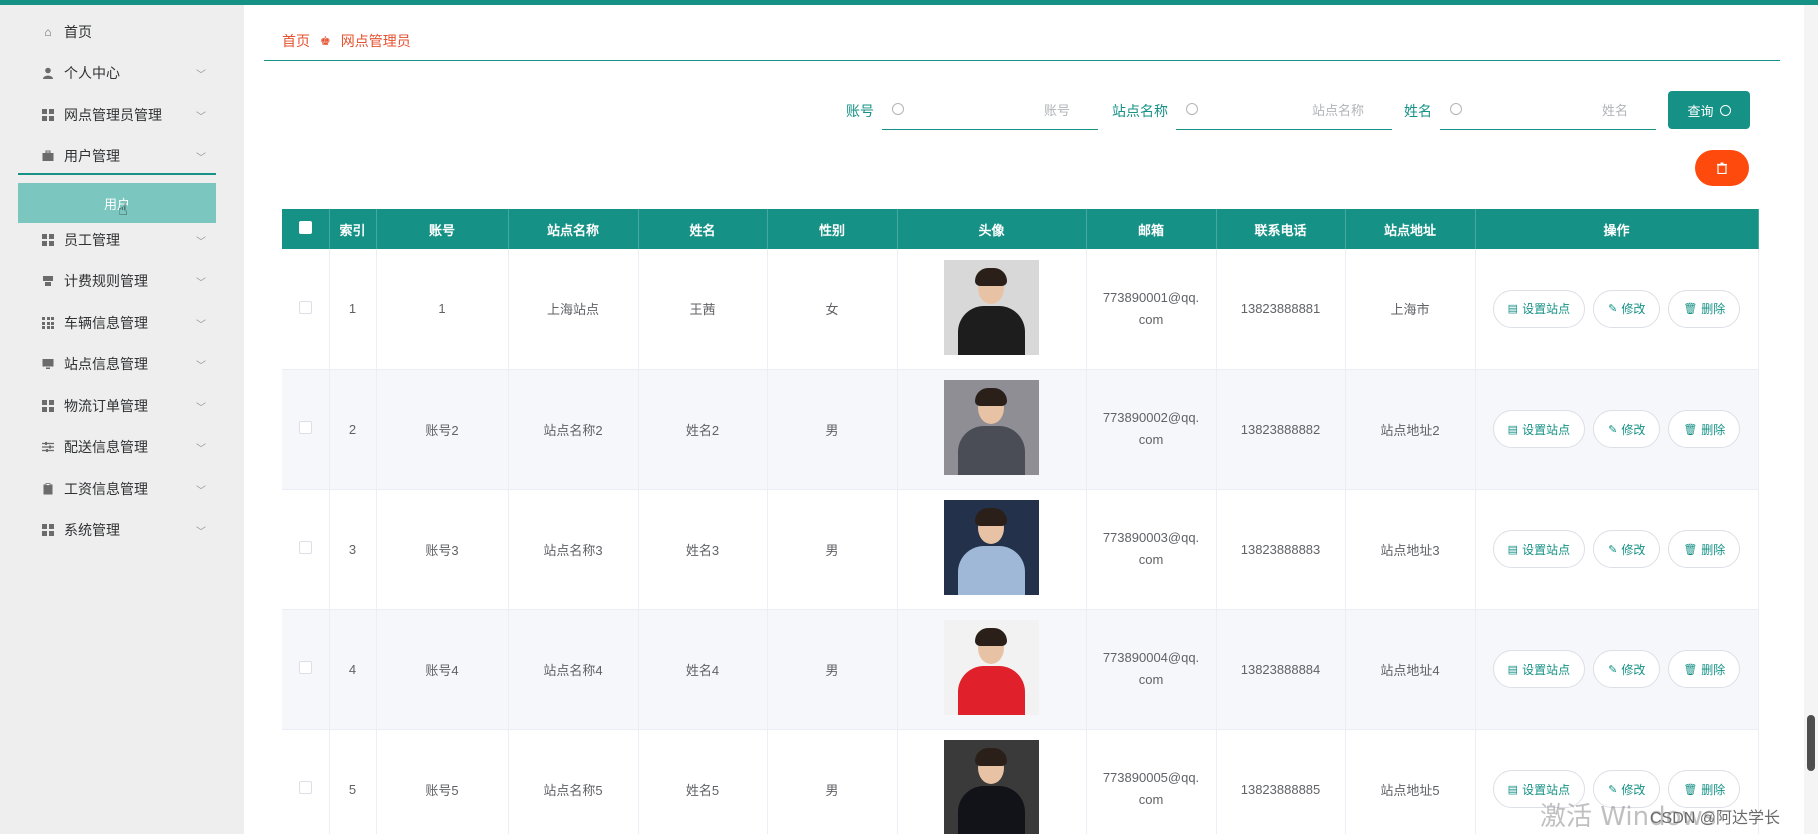 Image resolution: width=1818 pixels, height=834 pixels. Describe the element at coordinates (117, 203) in the screenshot. I see `submenu-item-user: 用户` at that location.